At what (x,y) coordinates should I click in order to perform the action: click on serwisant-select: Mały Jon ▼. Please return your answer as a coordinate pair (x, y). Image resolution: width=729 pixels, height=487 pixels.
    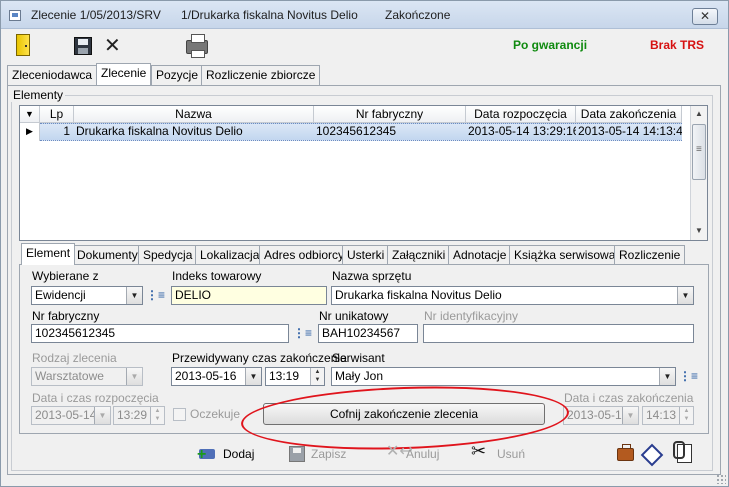
    Looking at the image, I should click on (503, 376).